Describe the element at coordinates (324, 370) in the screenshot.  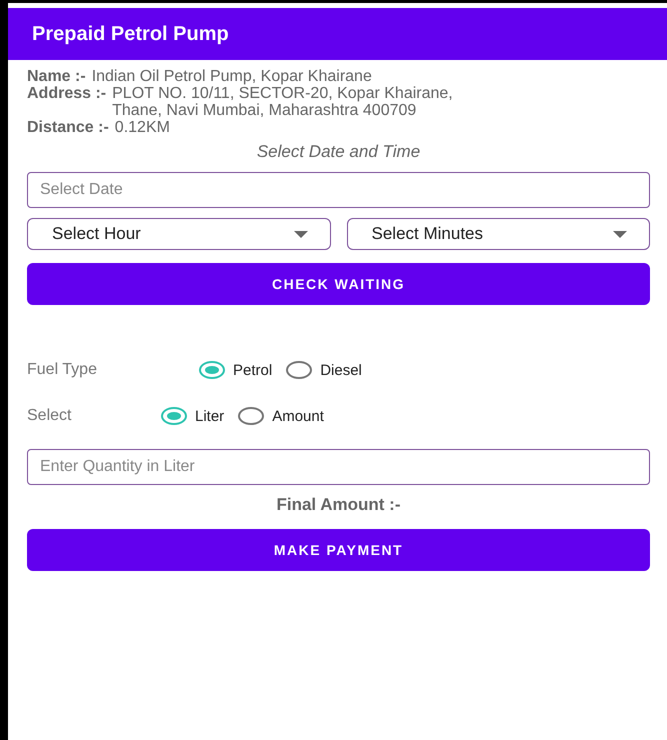
I see `radio-option: Diesel` at that location.